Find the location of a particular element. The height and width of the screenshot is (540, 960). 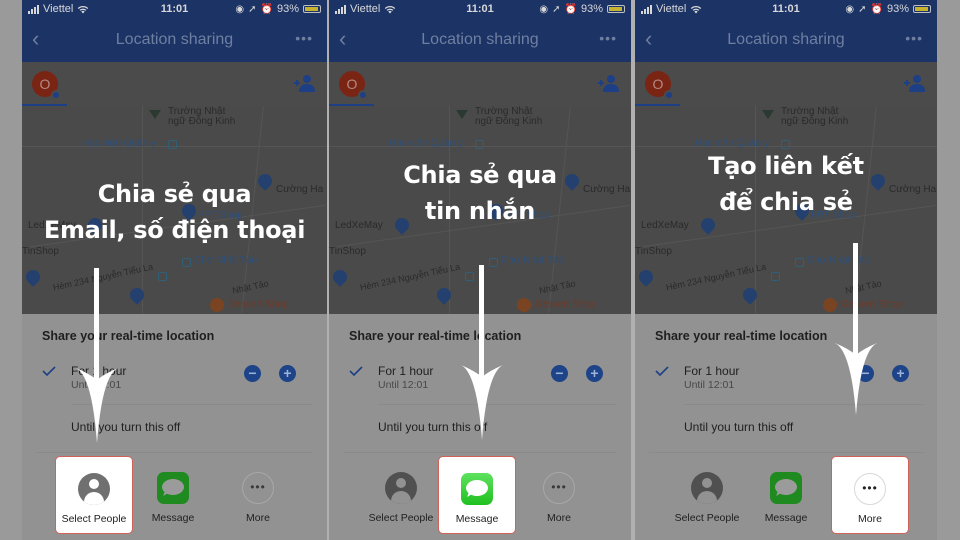

rotation-lock-icon: ◉ is located at coordinates (850, 9).